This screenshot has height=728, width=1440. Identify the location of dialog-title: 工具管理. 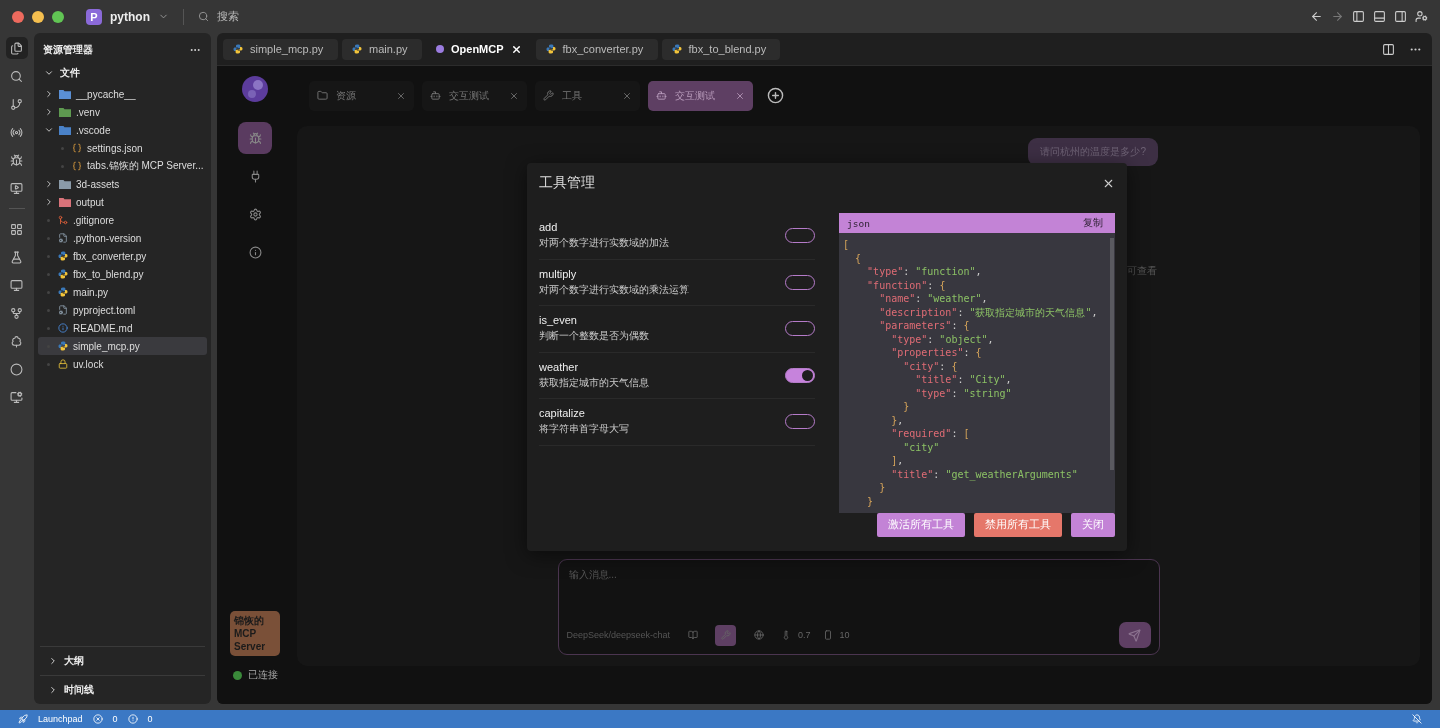
(567, 183).